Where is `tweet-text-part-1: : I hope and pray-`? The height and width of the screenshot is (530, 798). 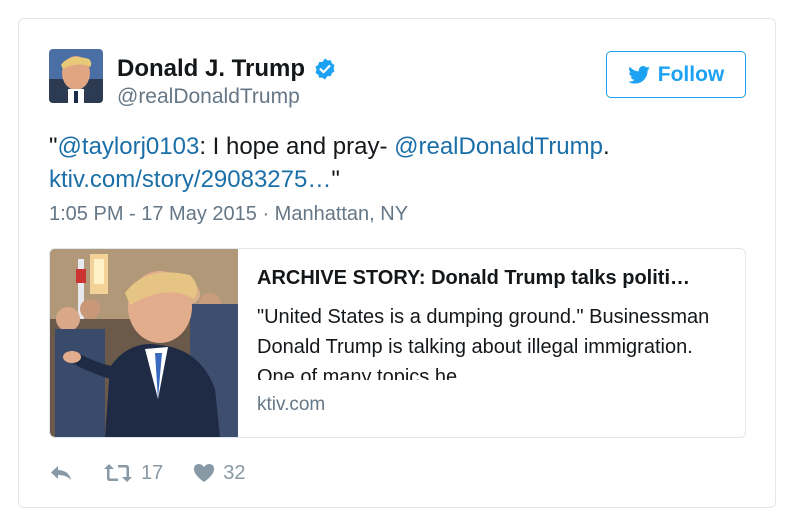 tweet-text-part-1: : I hope and pray- is located at coordinates (297, 146).